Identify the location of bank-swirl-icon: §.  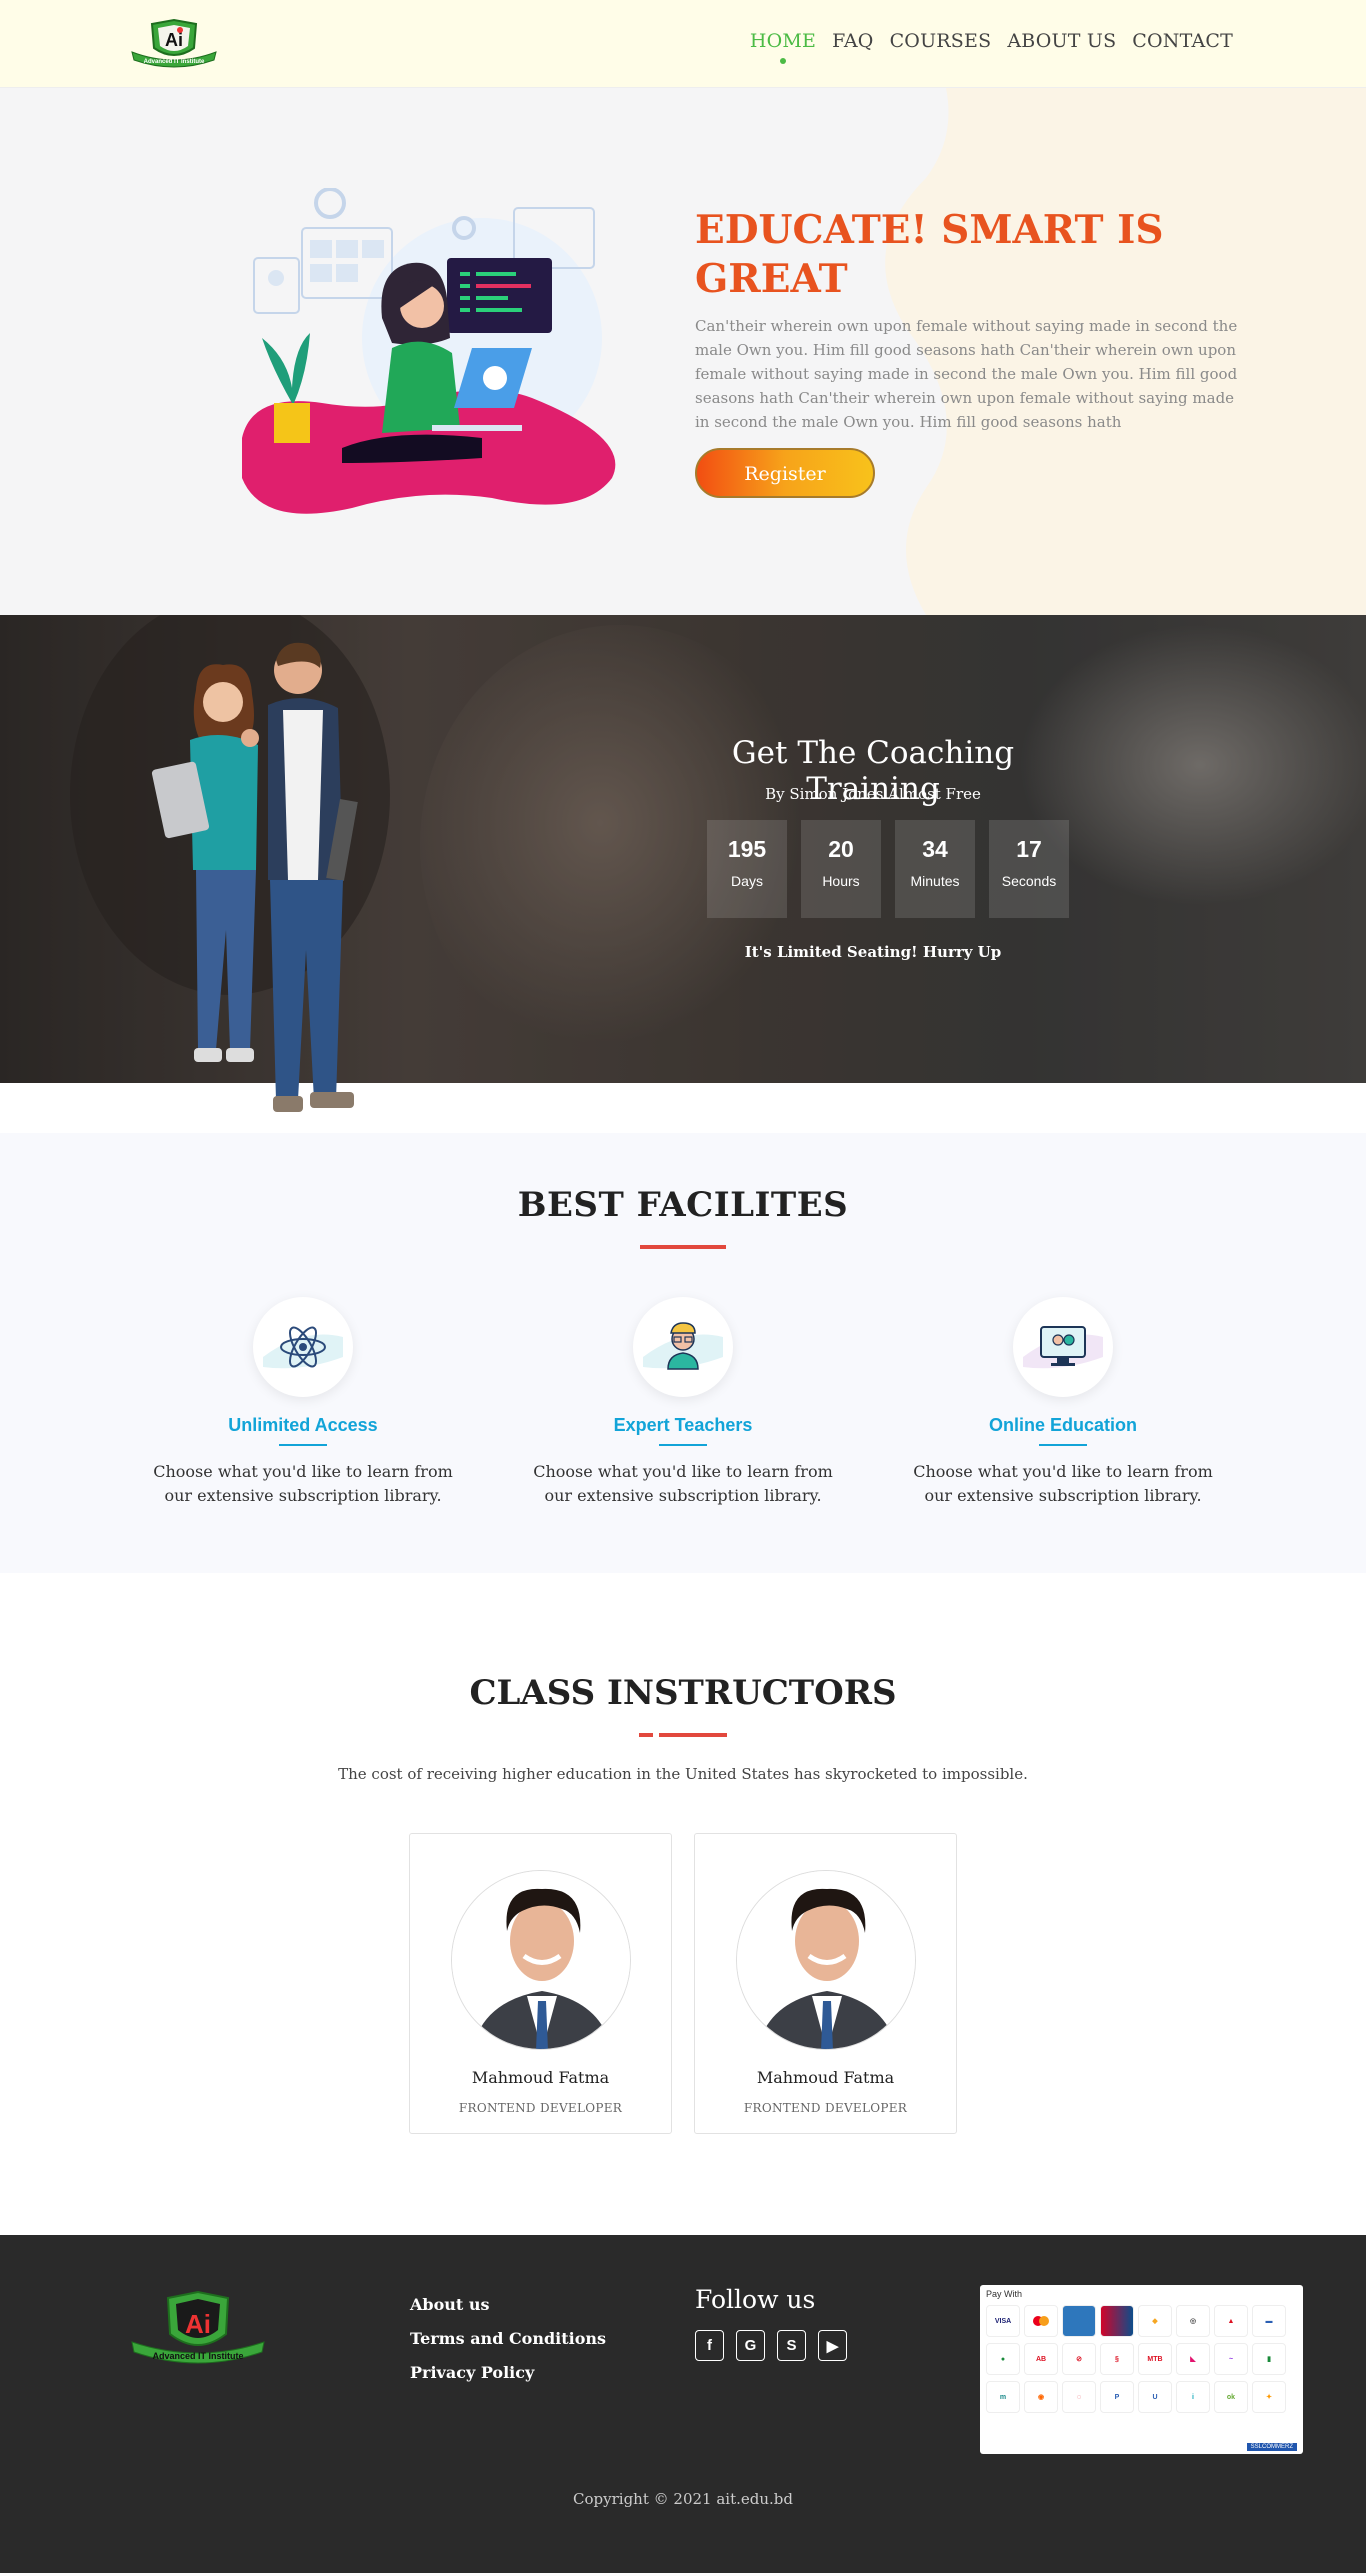
(1117, 2359).